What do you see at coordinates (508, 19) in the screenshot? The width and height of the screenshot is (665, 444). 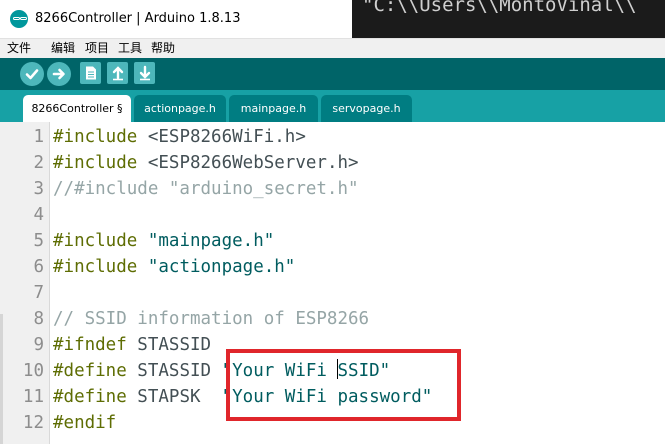 I see `background-window: "C:\\Users\\MontoVinal\\` at bounding box center [508, 19].